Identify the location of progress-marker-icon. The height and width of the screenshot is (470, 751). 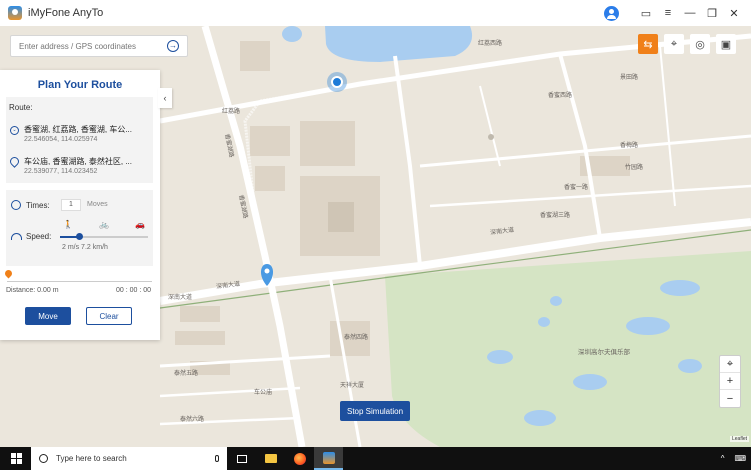
(8, 273).